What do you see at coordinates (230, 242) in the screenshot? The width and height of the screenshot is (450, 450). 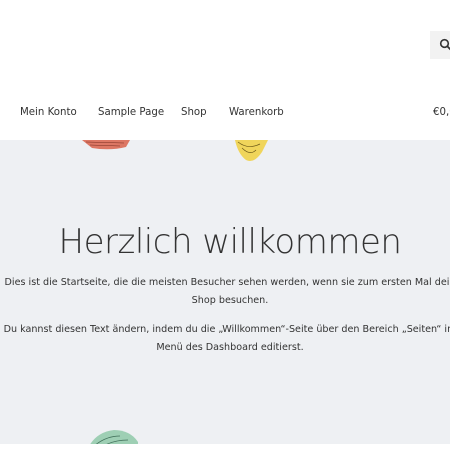 I see `hero-title: Herzlich willkommen` at bounding box center [230, 242].